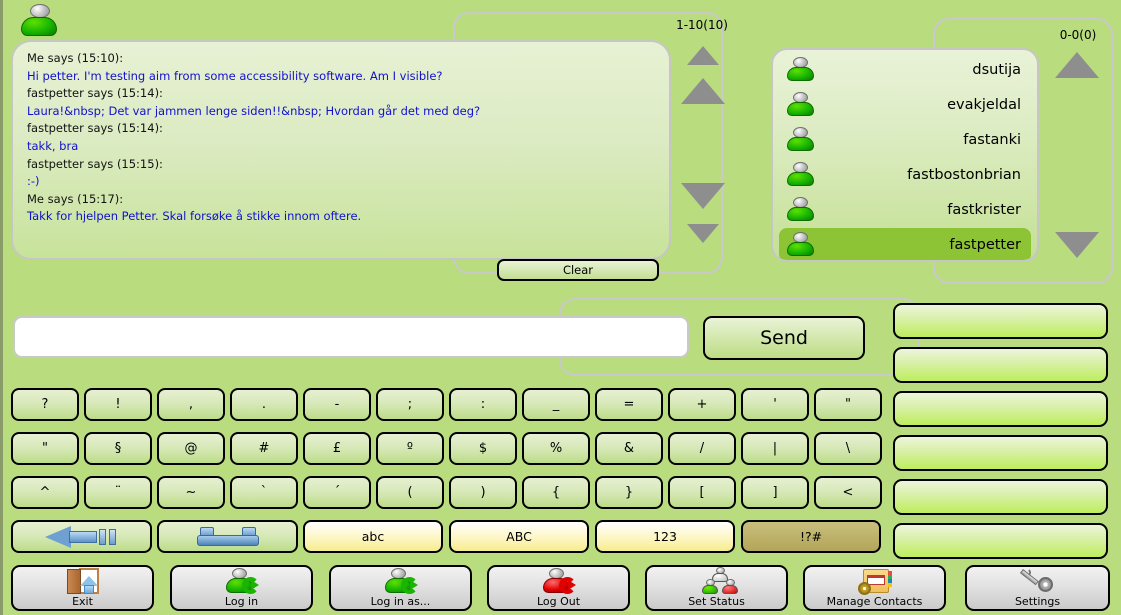 The width and height of the screenshot is (1121, 615). Describe the element at coordinates (629, 404) in the screenshot. I see `key-=: =` at that location.